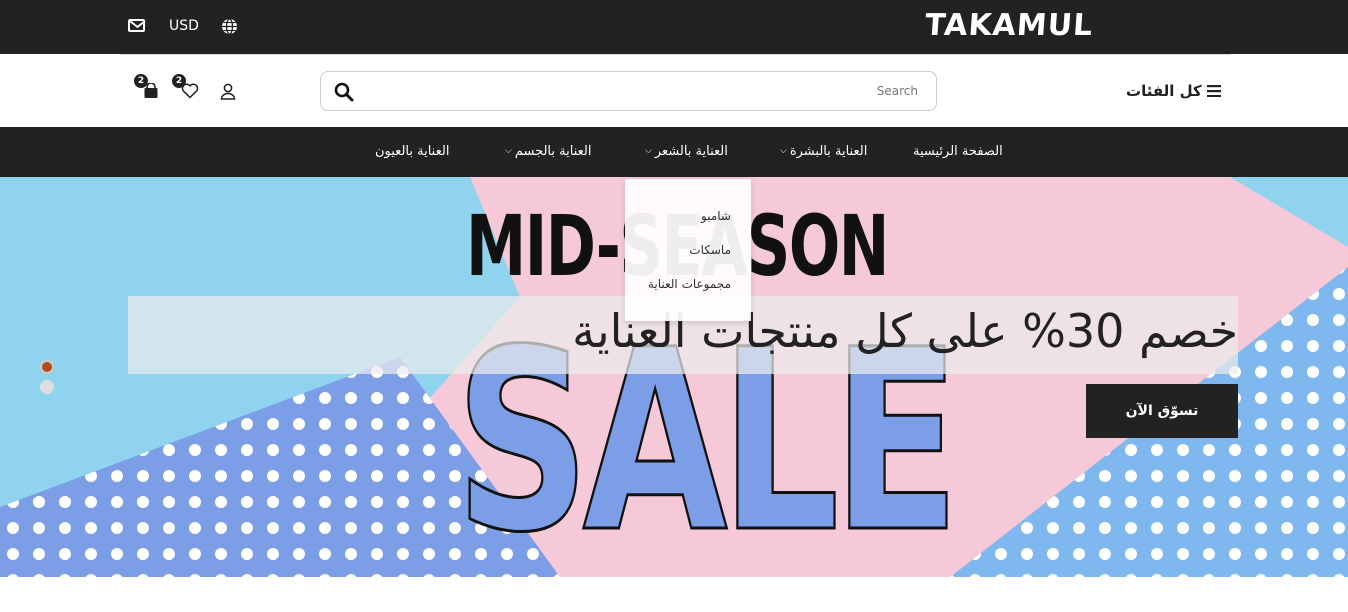 The width and height of the screenshot is (1348, 612). I want to click on site-logo: TAKAMUL, so click(1009, 25).